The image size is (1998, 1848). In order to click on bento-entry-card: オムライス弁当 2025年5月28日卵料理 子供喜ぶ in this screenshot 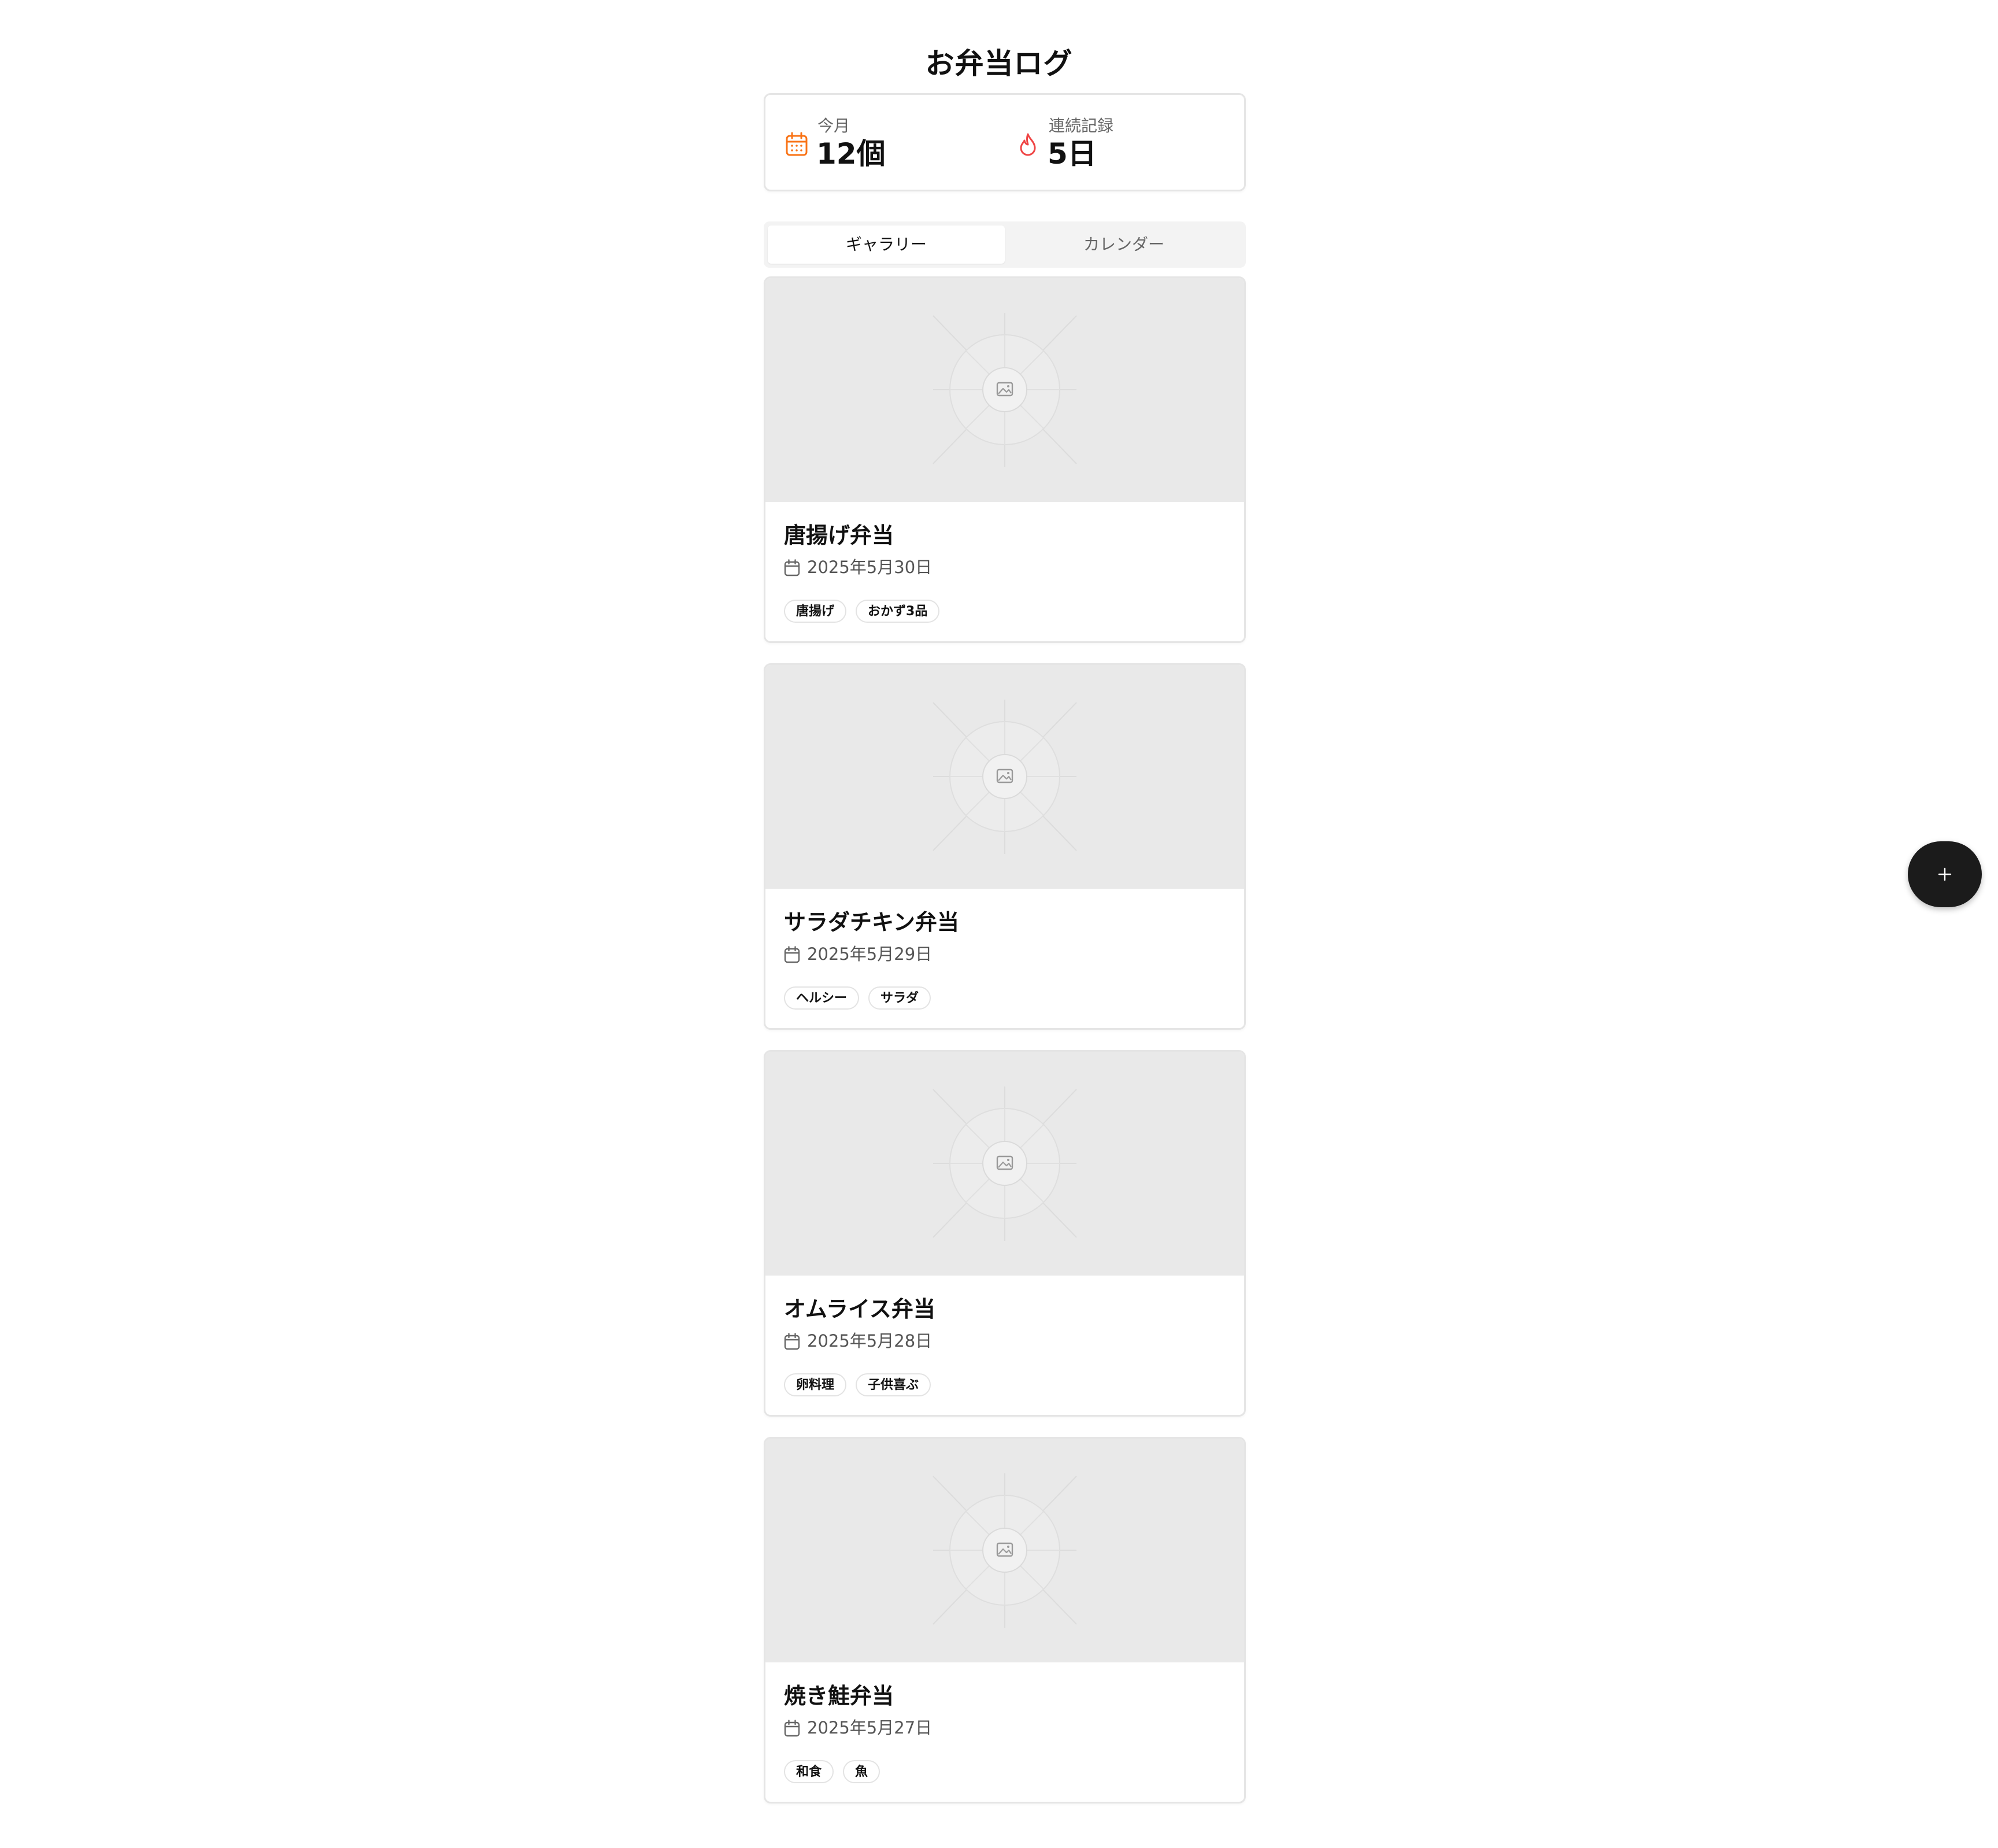, I will do `click(1005, 1233)`.